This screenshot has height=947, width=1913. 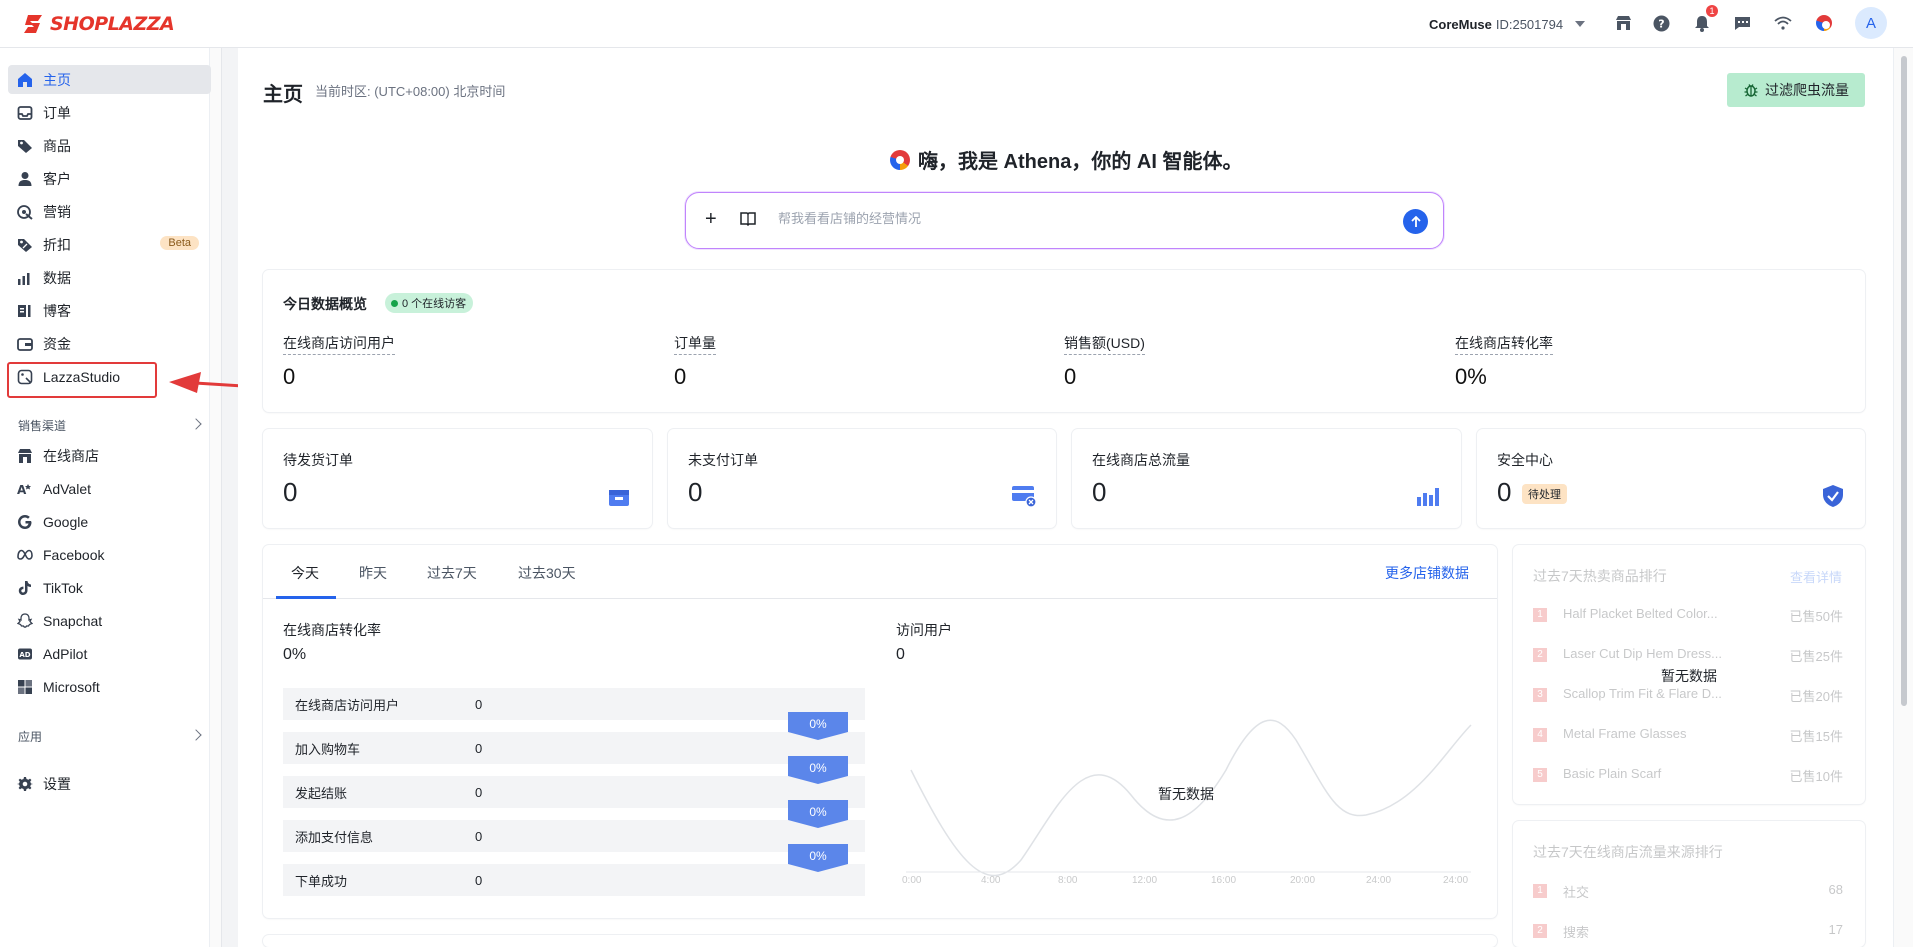 I want to click on athena-greeting-text: 嗨，我是 Athena，你的 AI 智能体。, so click(x=1080, y=162).